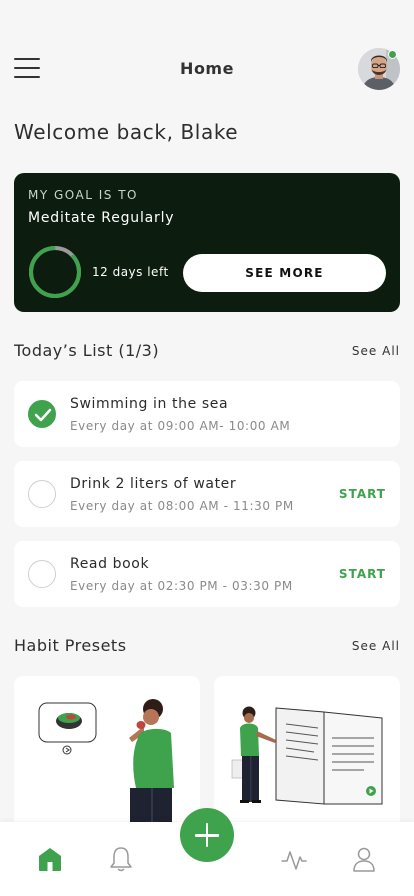  What do you see at coordinates (182, 506) in the screenshot?
I see `task-time: Every day at 08:00 AM - 11:30 PM` at bounding box center [182, 506].